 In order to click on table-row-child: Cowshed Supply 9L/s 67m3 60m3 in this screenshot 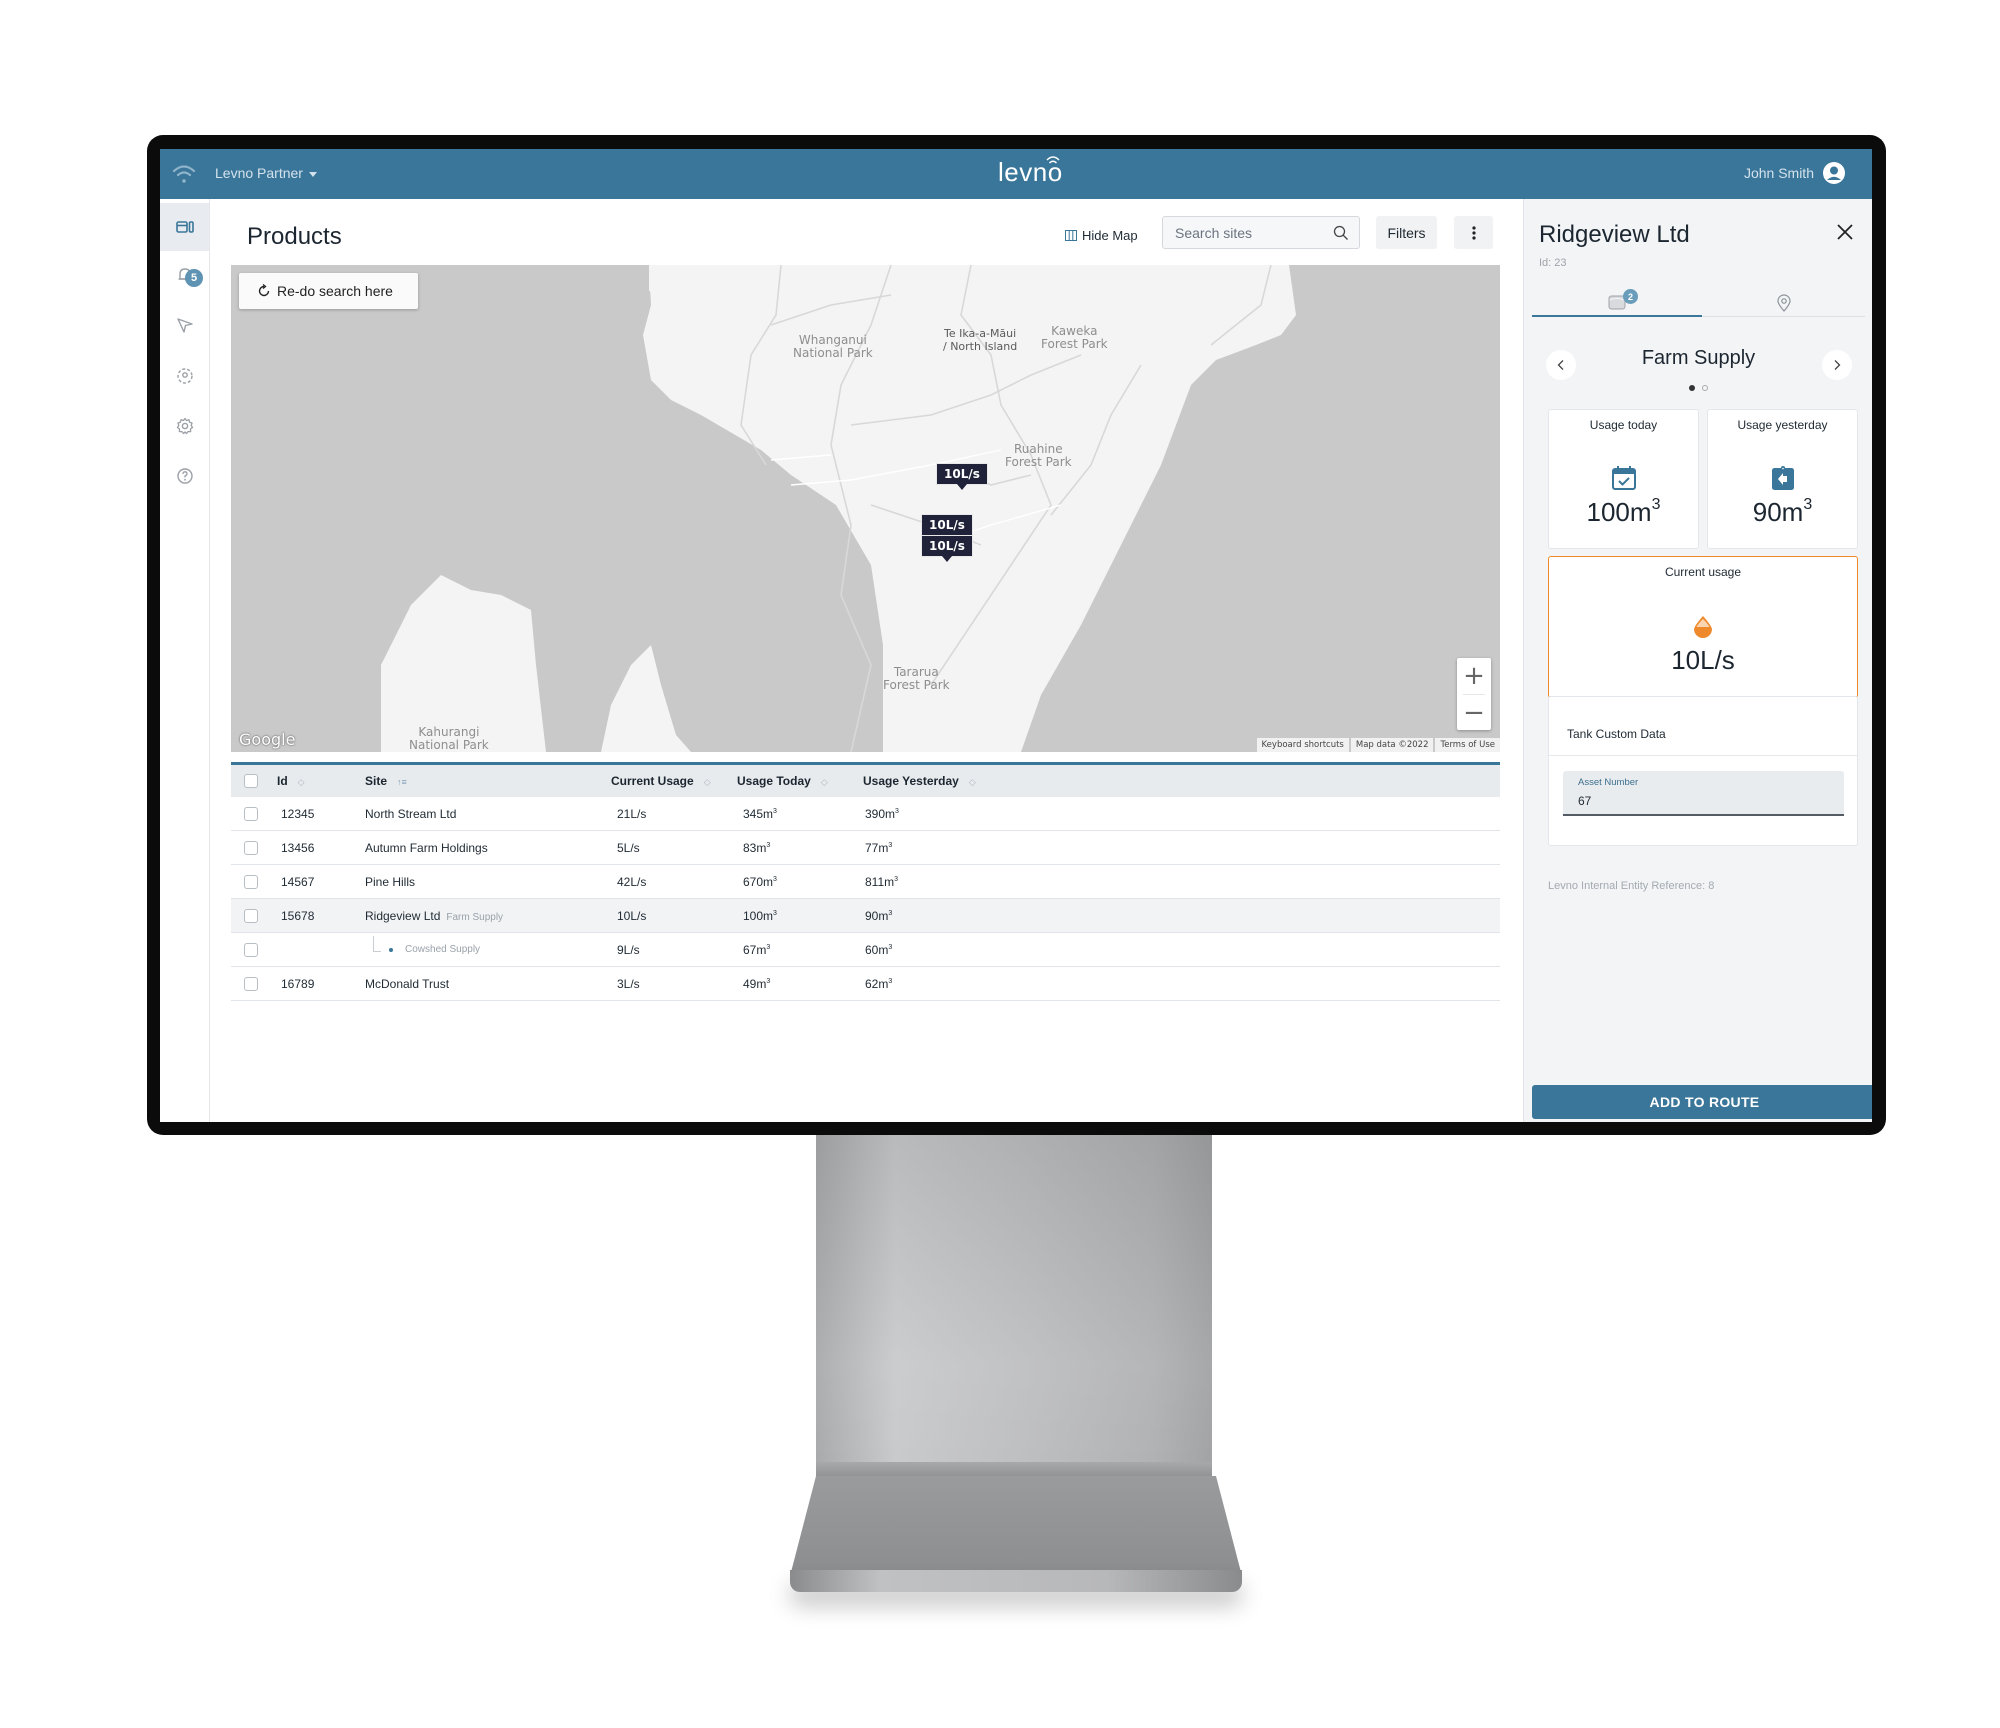, I will do `click(865, 950)`.